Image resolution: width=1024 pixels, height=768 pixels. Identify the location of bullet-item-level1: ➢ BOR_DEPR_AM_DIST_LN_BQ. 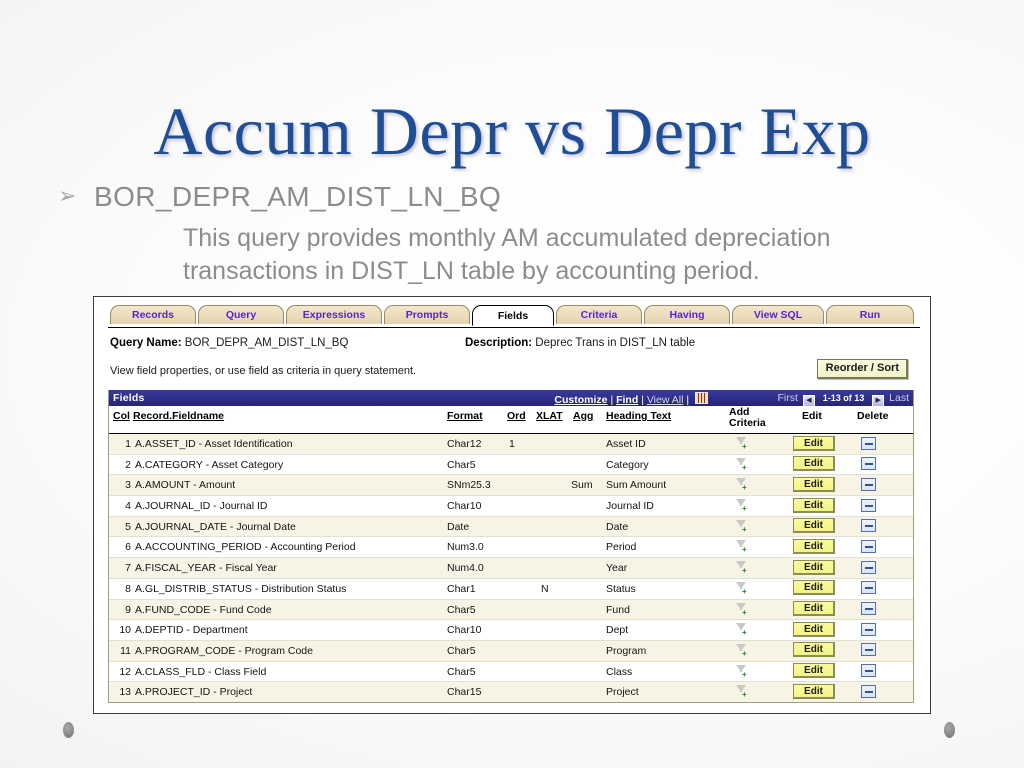
(518, 196).